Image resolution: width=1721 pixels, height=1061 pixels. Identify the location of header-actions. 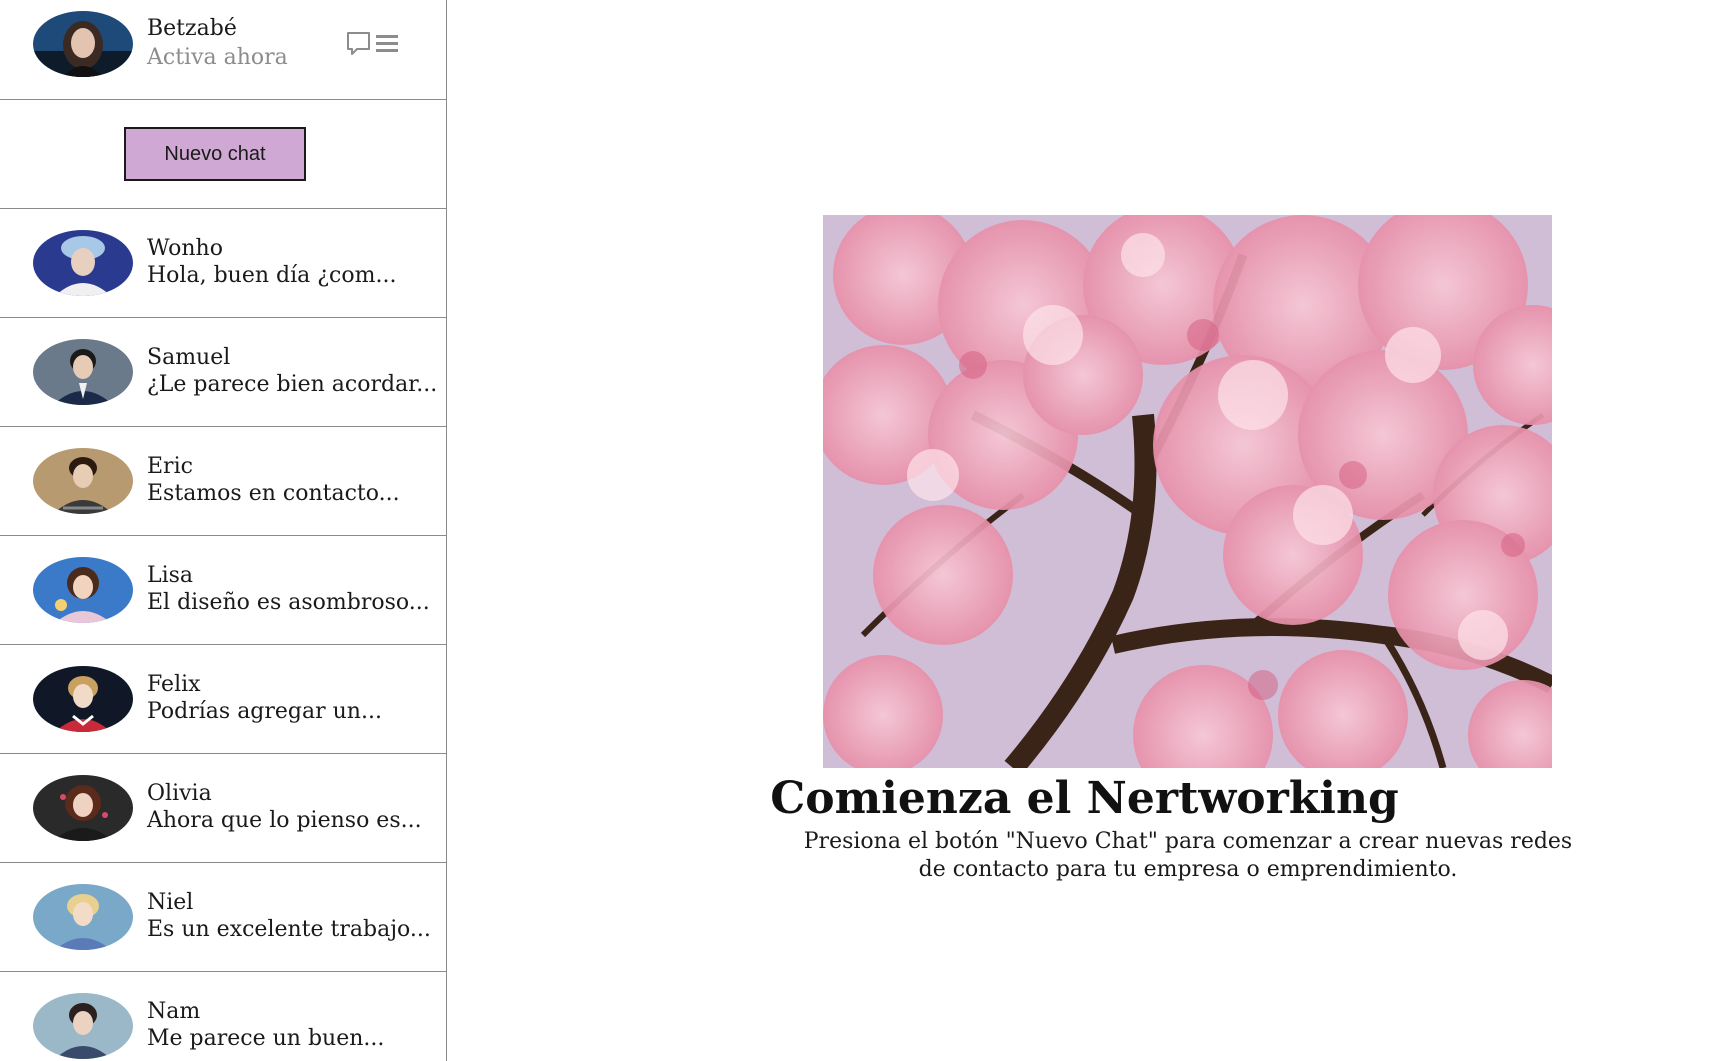
(374, 44).